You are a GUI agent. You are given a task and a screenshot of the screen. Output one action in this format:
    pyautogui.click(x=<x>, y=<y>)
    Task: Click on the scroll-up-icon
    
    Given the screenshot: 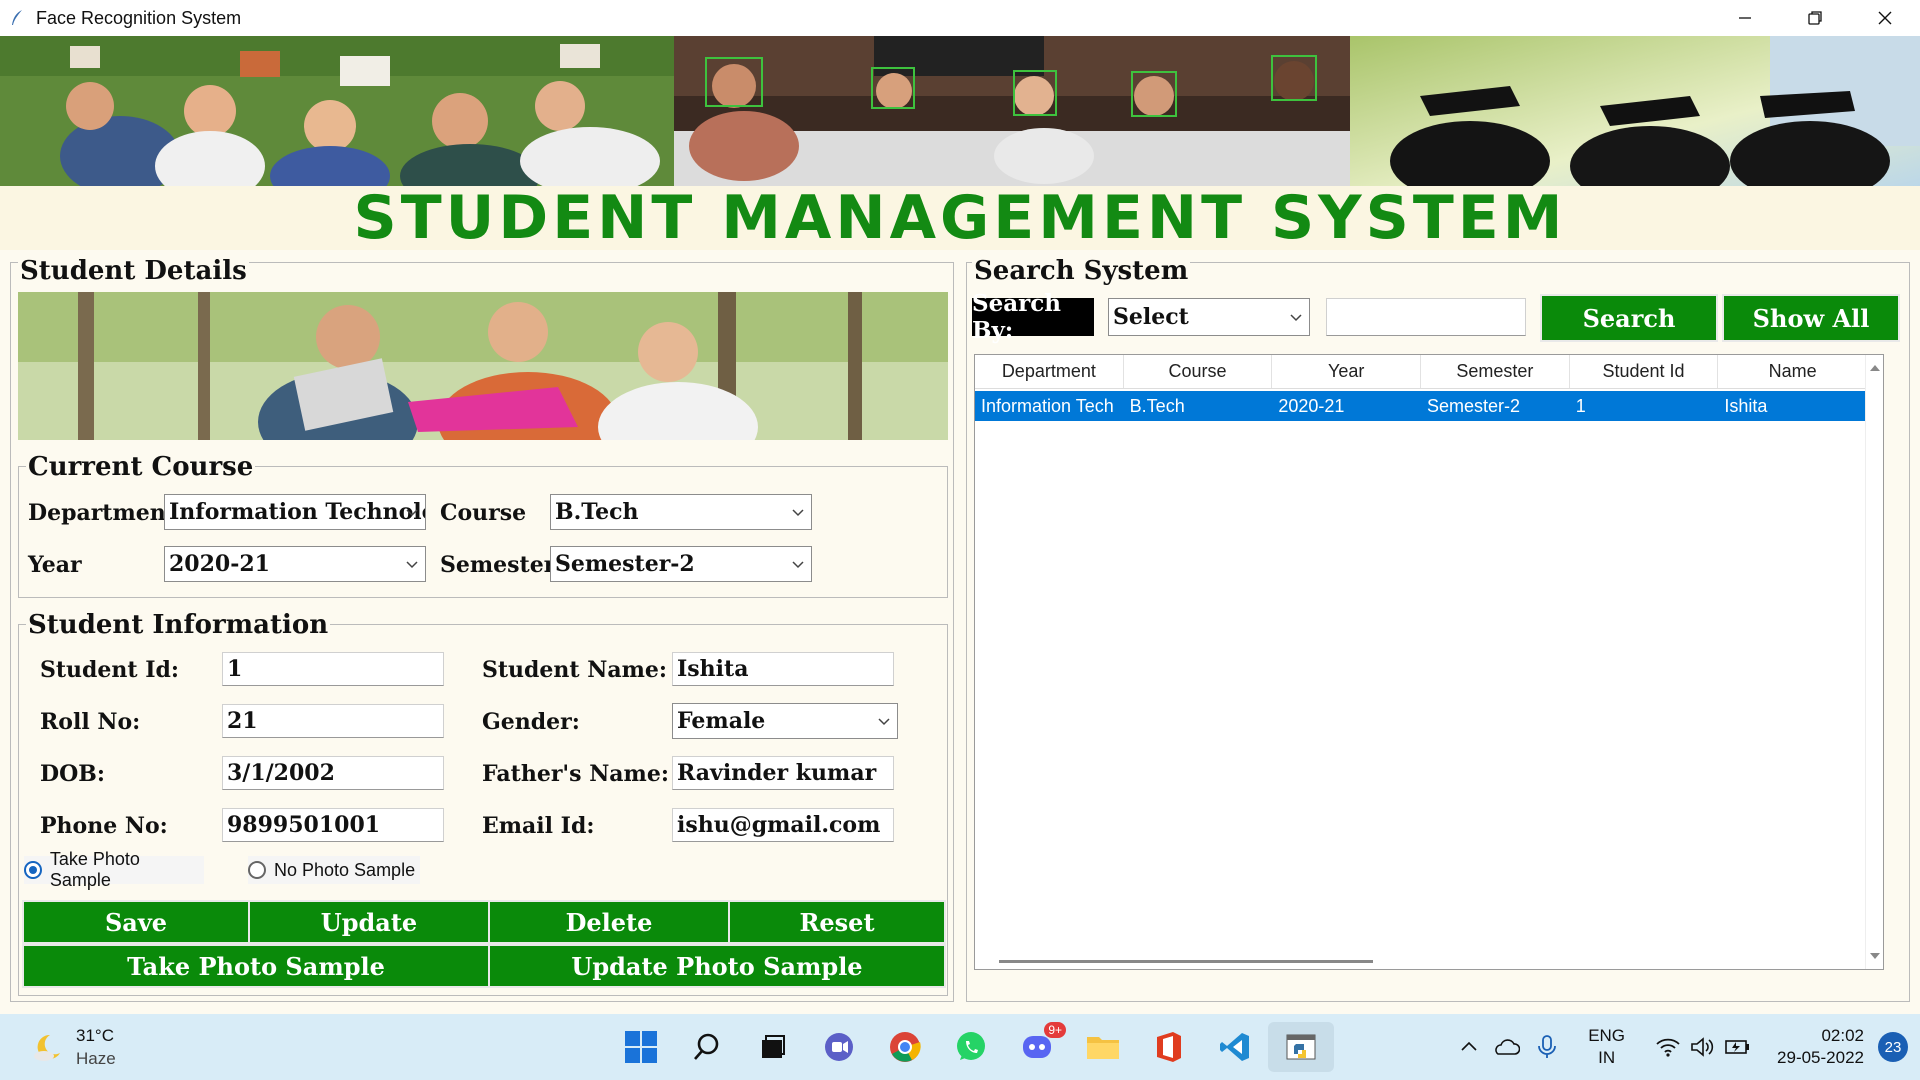 What is the action you would take?
    pyautogui.click(x=1875, y=368)
    